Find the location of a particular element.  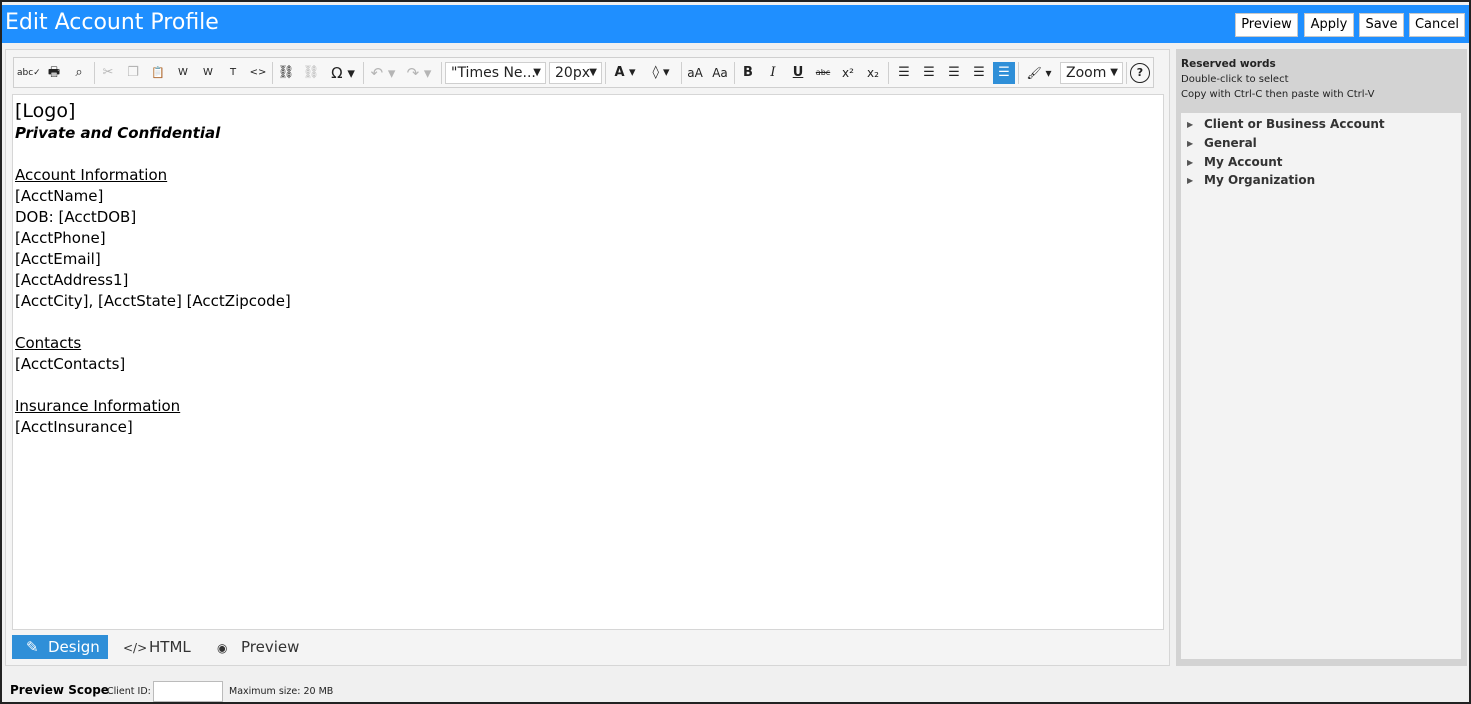

window-title: Edit Account Profile is located at coordinates (112, 22).